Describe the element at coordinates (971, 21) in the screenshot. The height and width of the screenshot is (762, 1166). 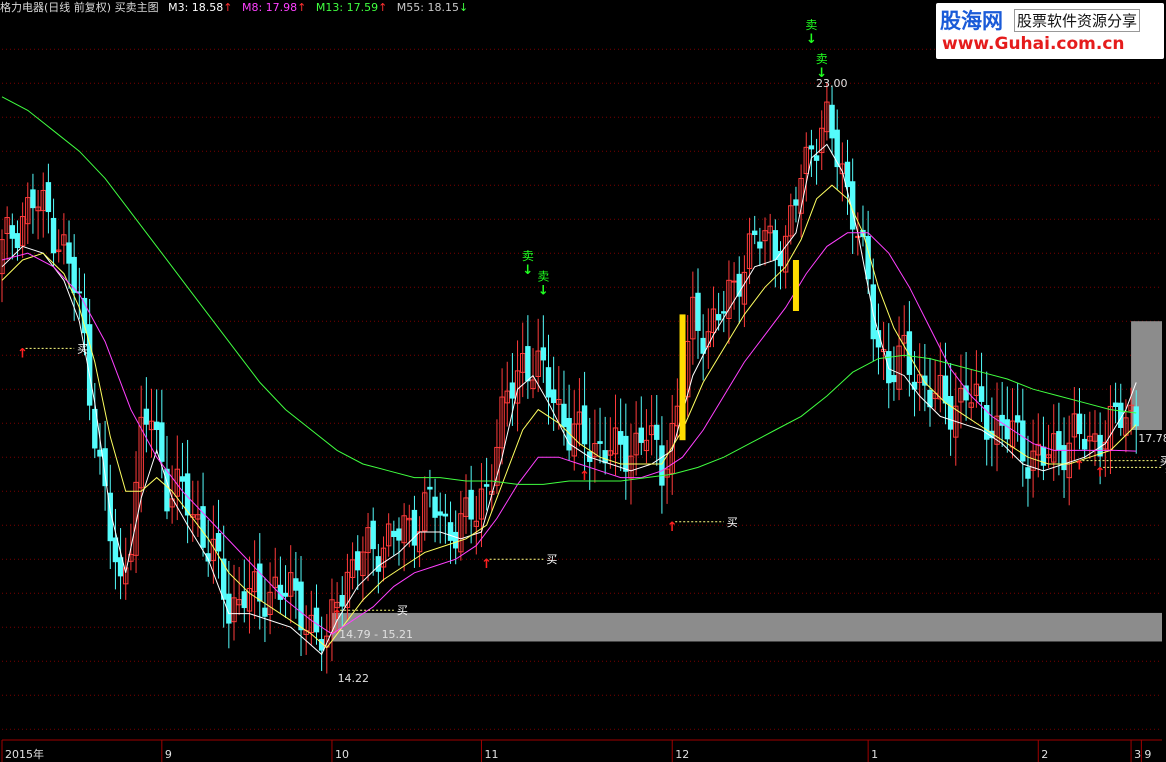
I see `watermark-name: 股海网` at that location.